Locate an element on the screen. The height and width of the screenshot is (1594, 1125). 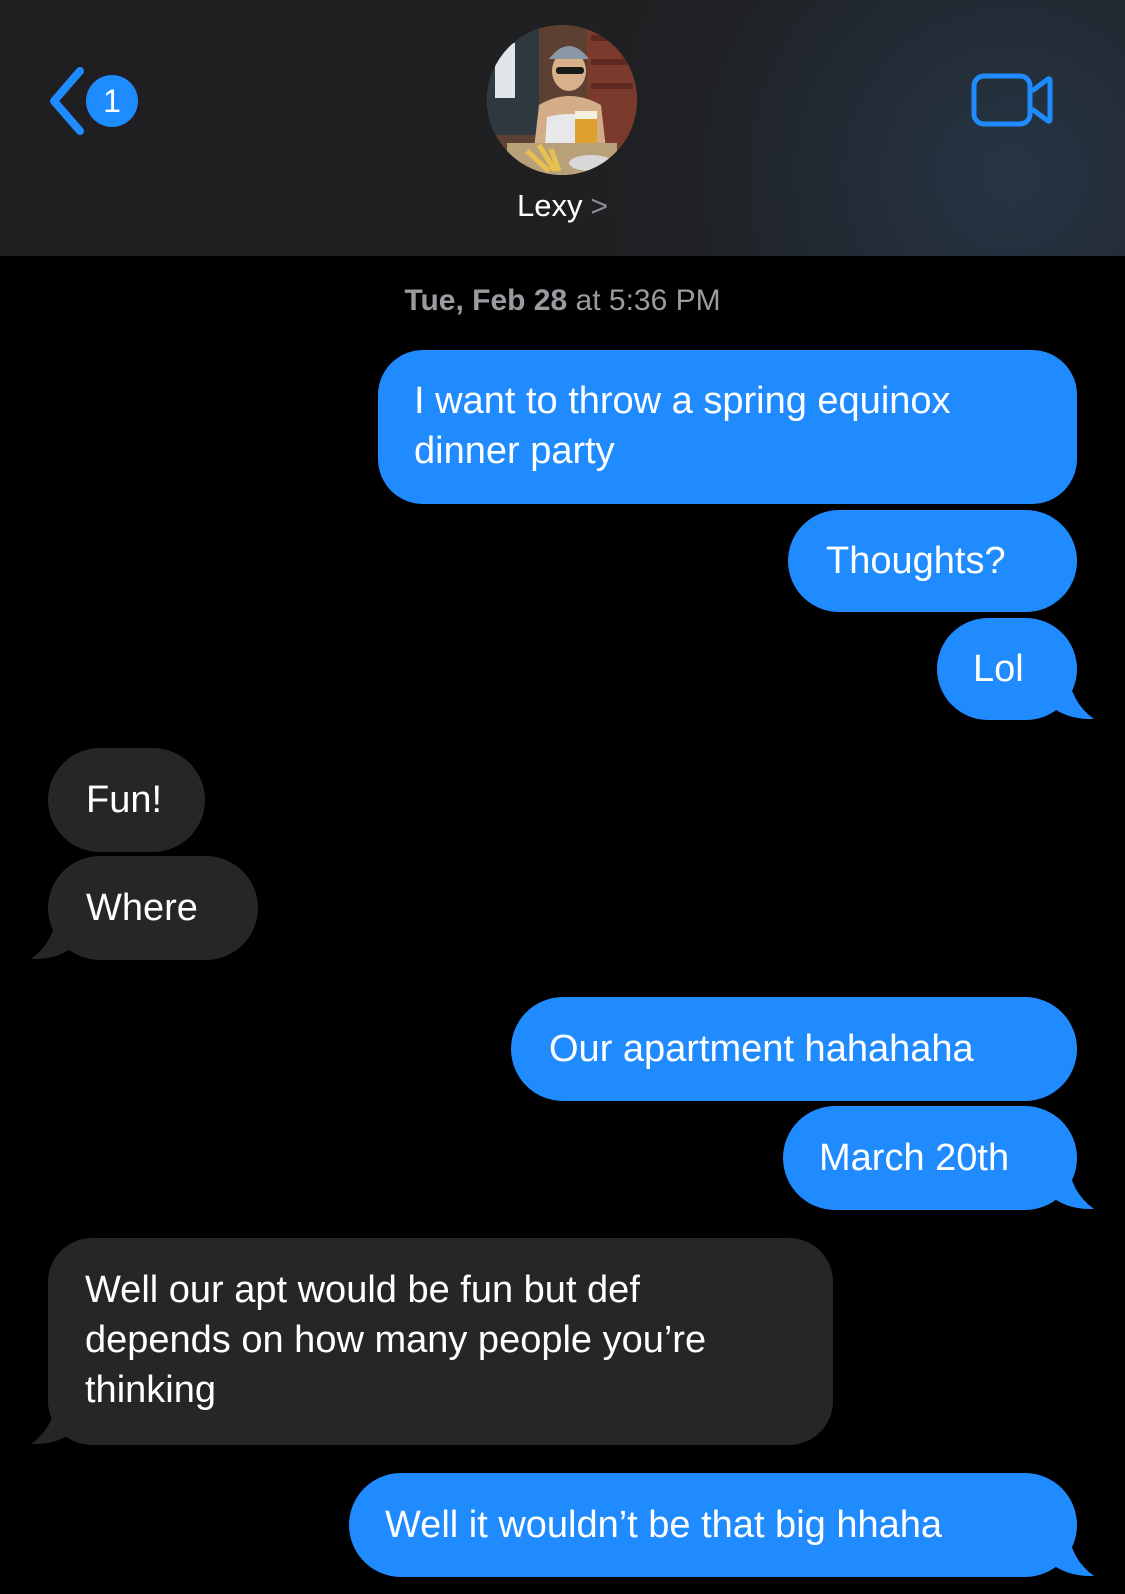
message-timestamp: Tue, Feb 28 at 5:36 PM is located at coordinates (562, 301).